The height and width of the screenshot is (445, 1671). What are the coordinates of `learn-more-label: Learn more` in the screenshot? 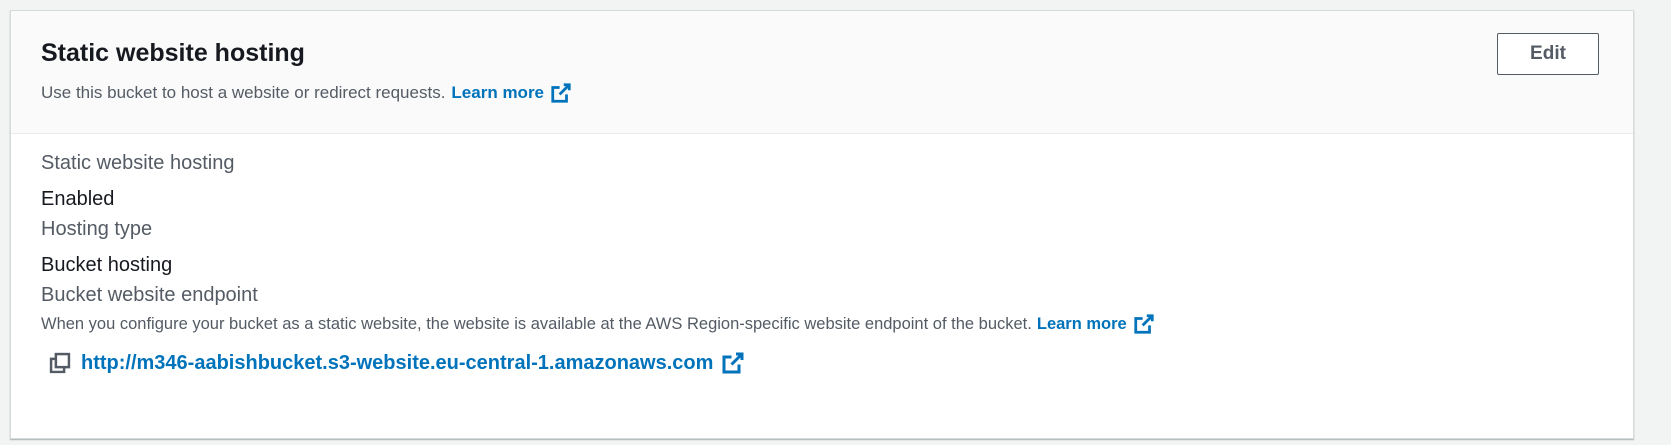 It's located at (498, 92).